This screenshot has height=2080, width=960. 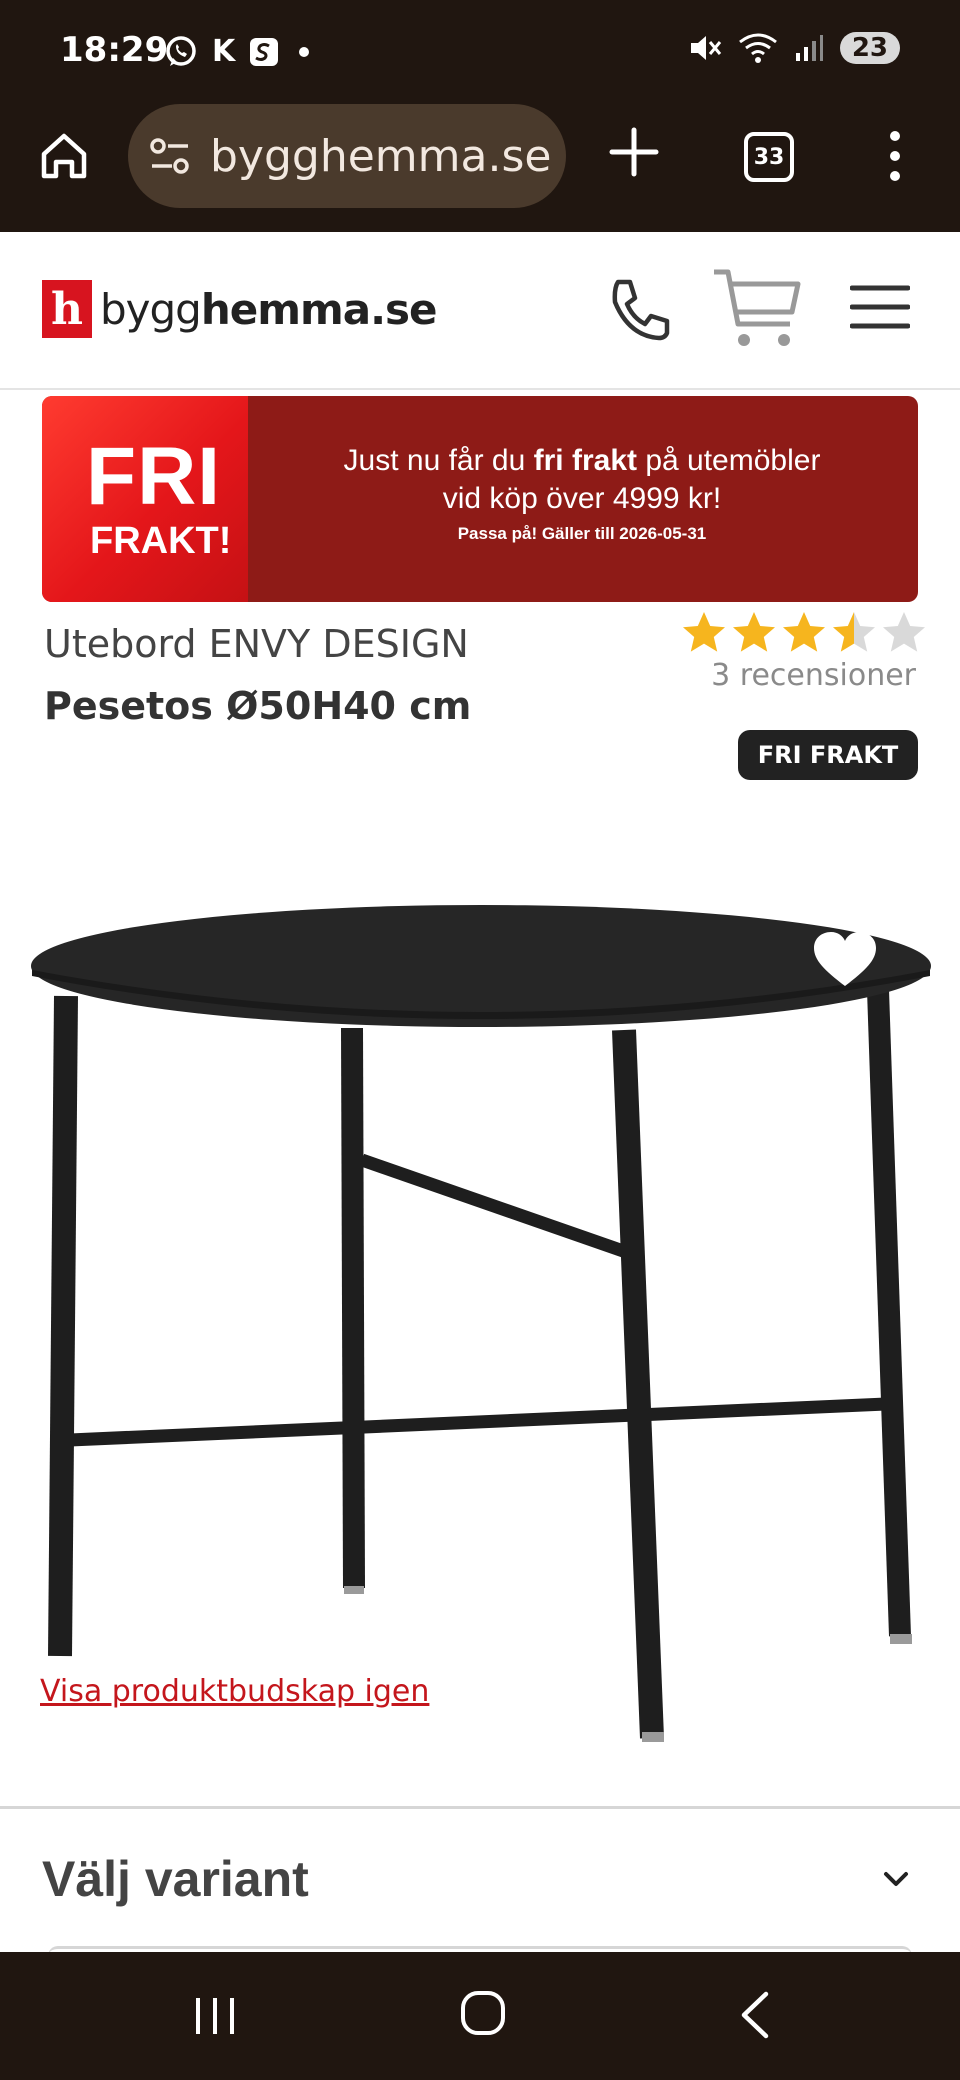 I want to click on back-icon, so click(x=754, y=2015).